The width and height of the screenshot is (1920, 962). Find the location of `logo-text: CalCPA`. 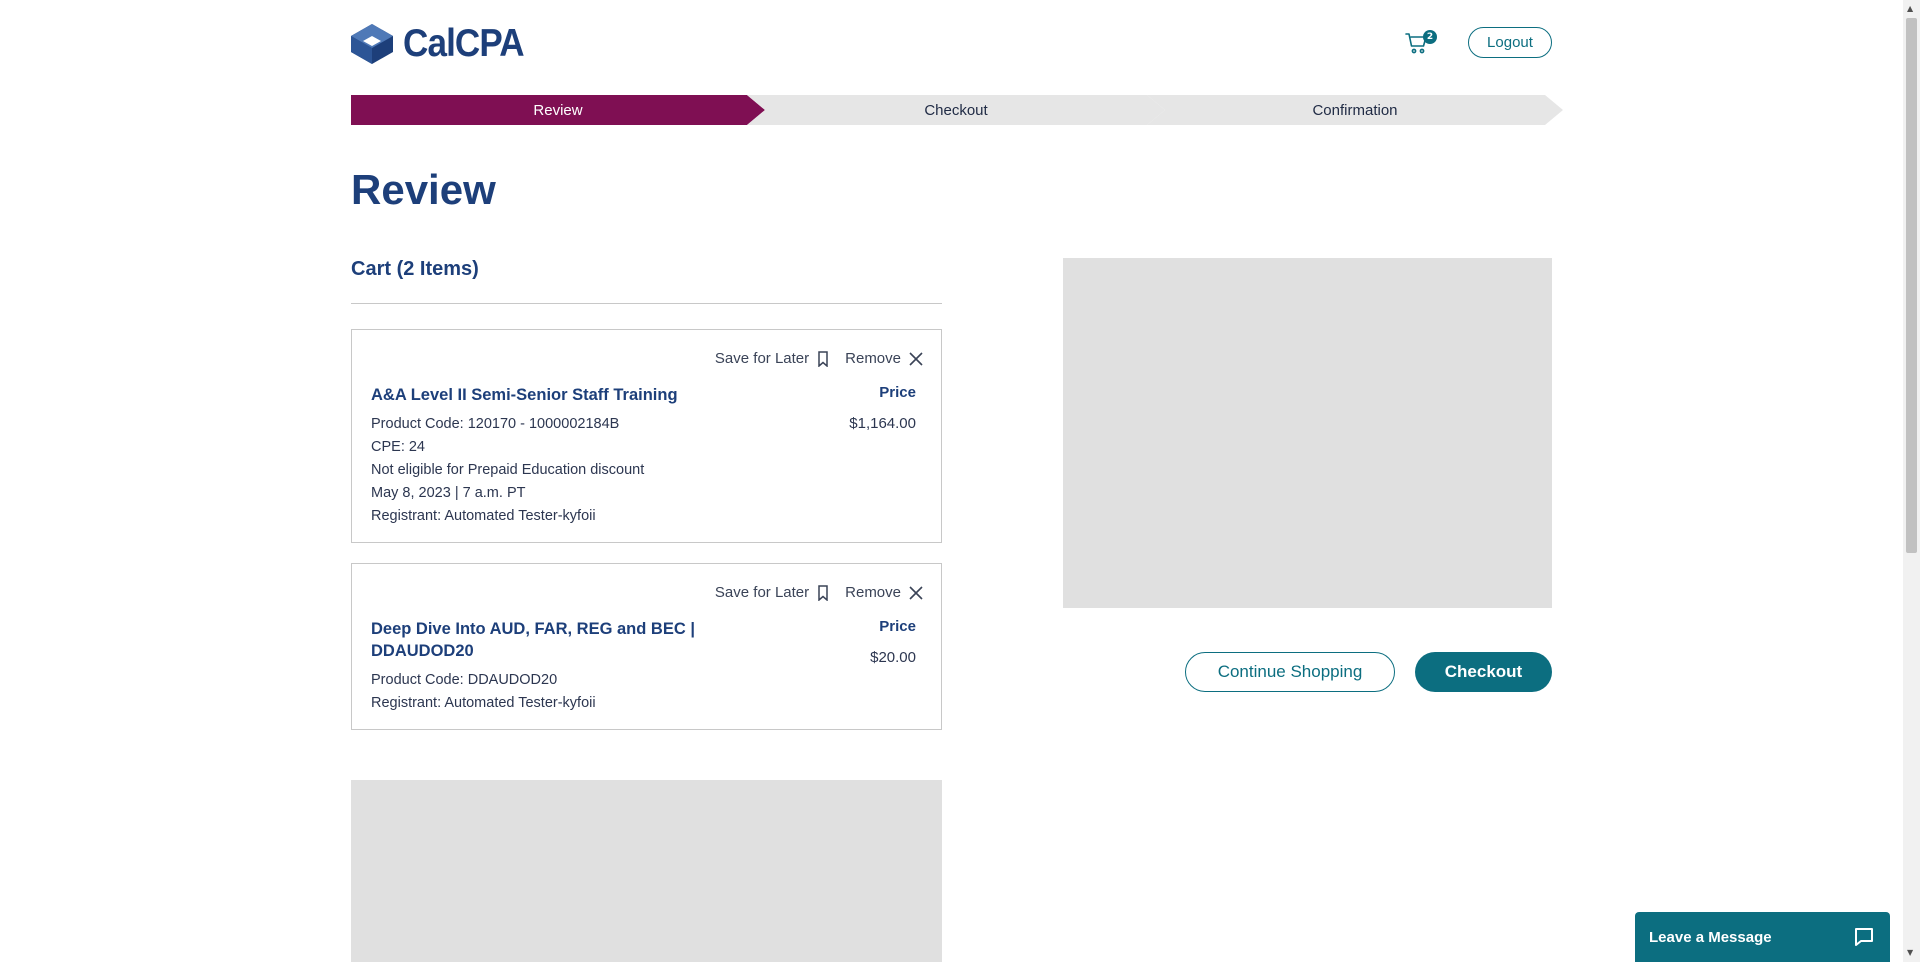

logo-text: CalCPA is located at coordinates (464, 43).